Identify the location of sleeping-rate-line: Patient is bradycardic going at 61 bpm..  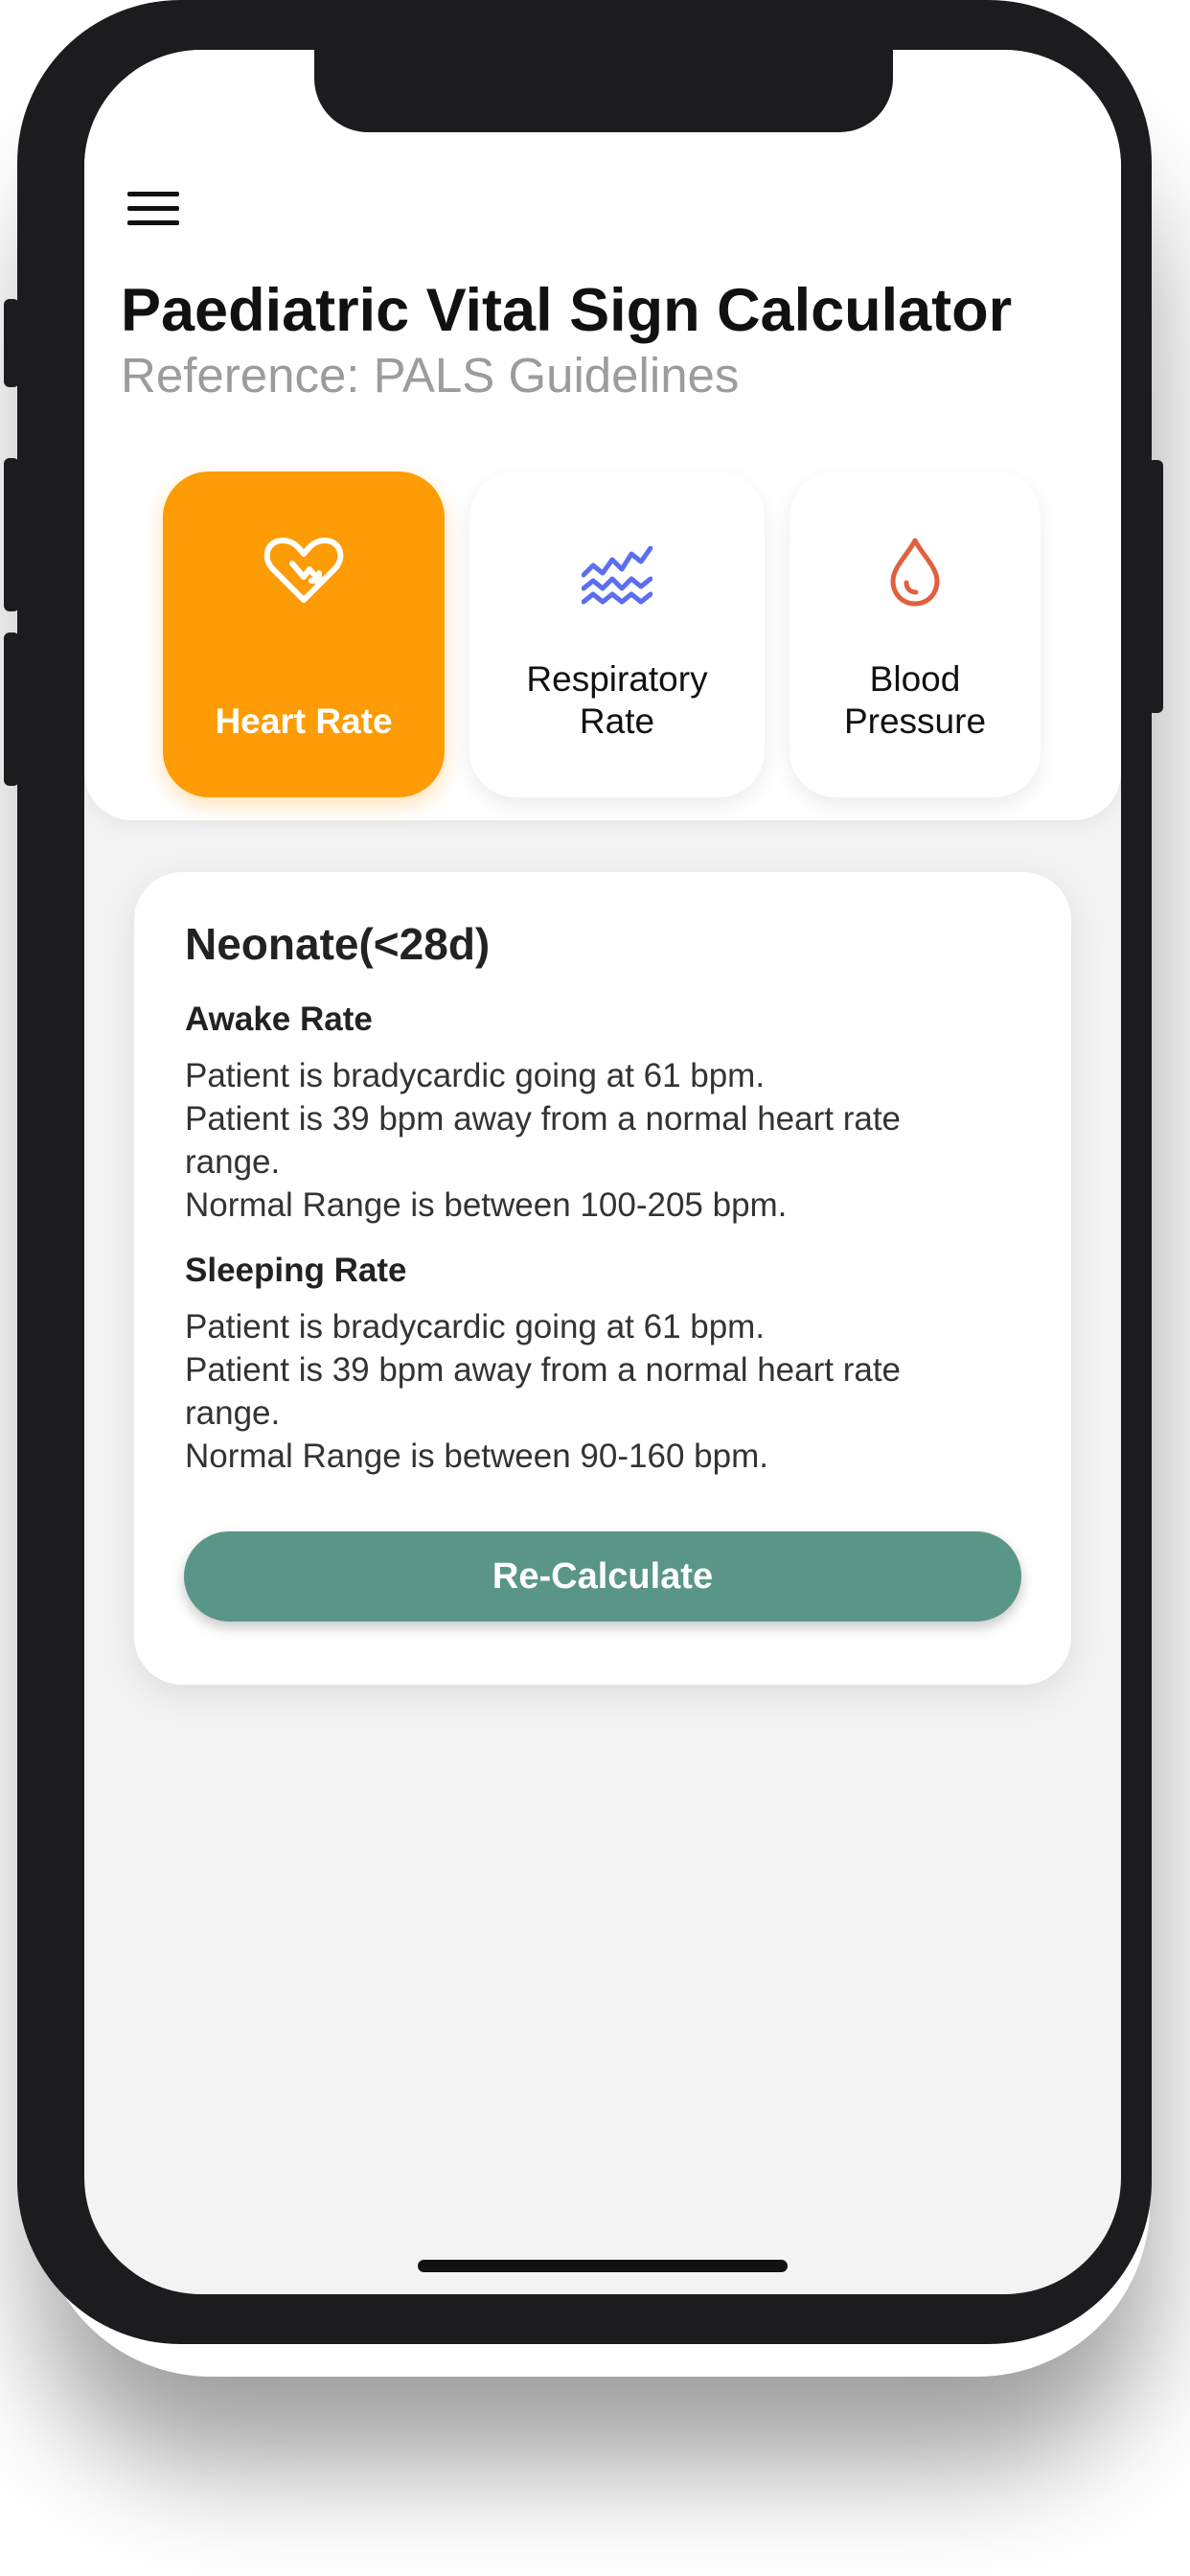
(476, 1327).